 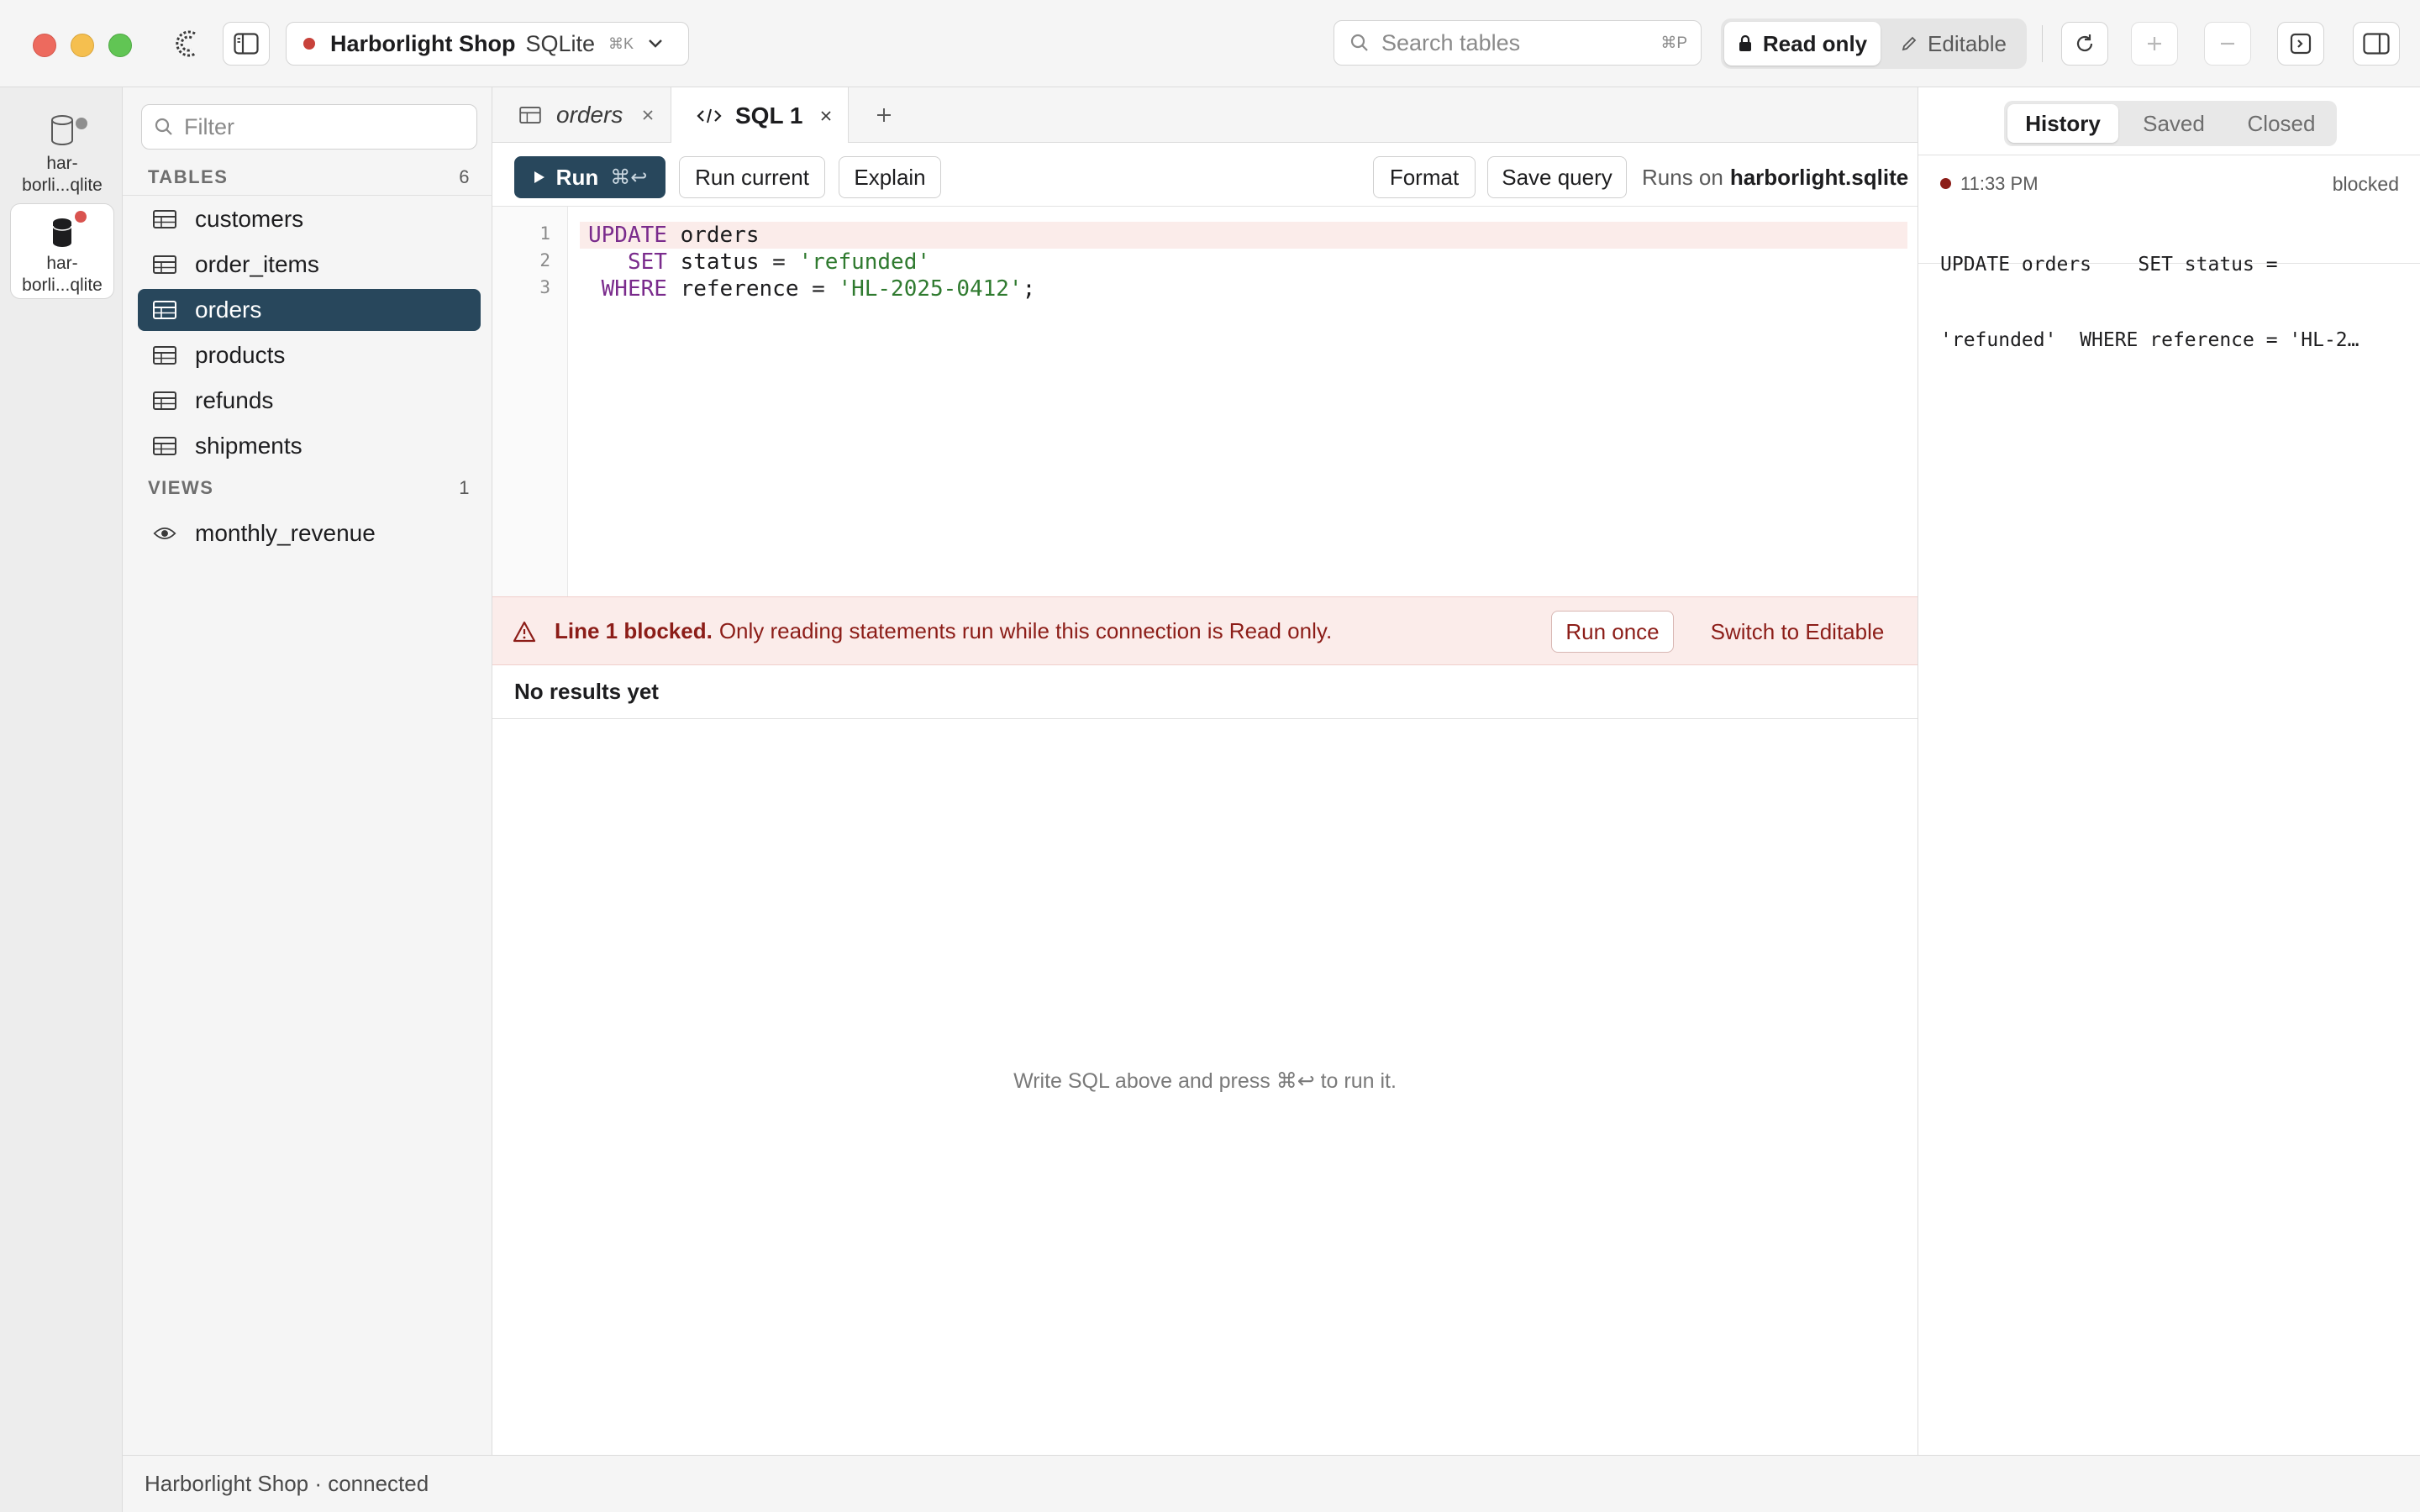 I want to click on tables-count: 6, so click(x=465, y=176).